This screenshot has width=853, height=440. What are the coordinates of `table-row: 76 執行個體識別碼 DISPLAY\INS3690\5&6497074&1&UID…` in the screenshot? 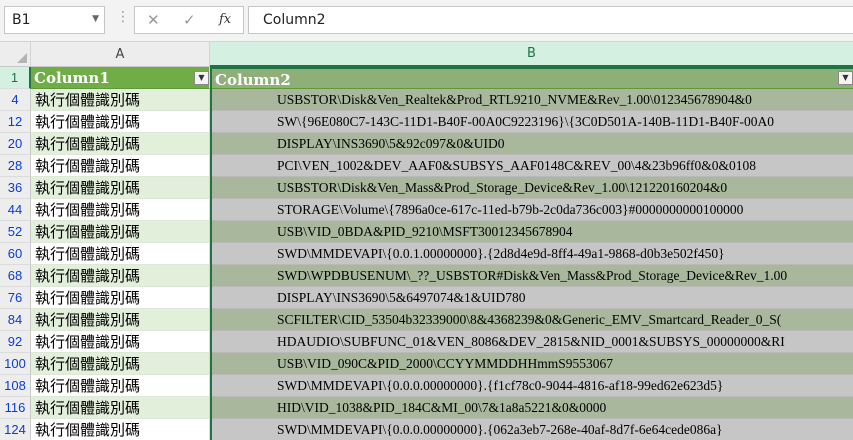 It's located at (426, 298).